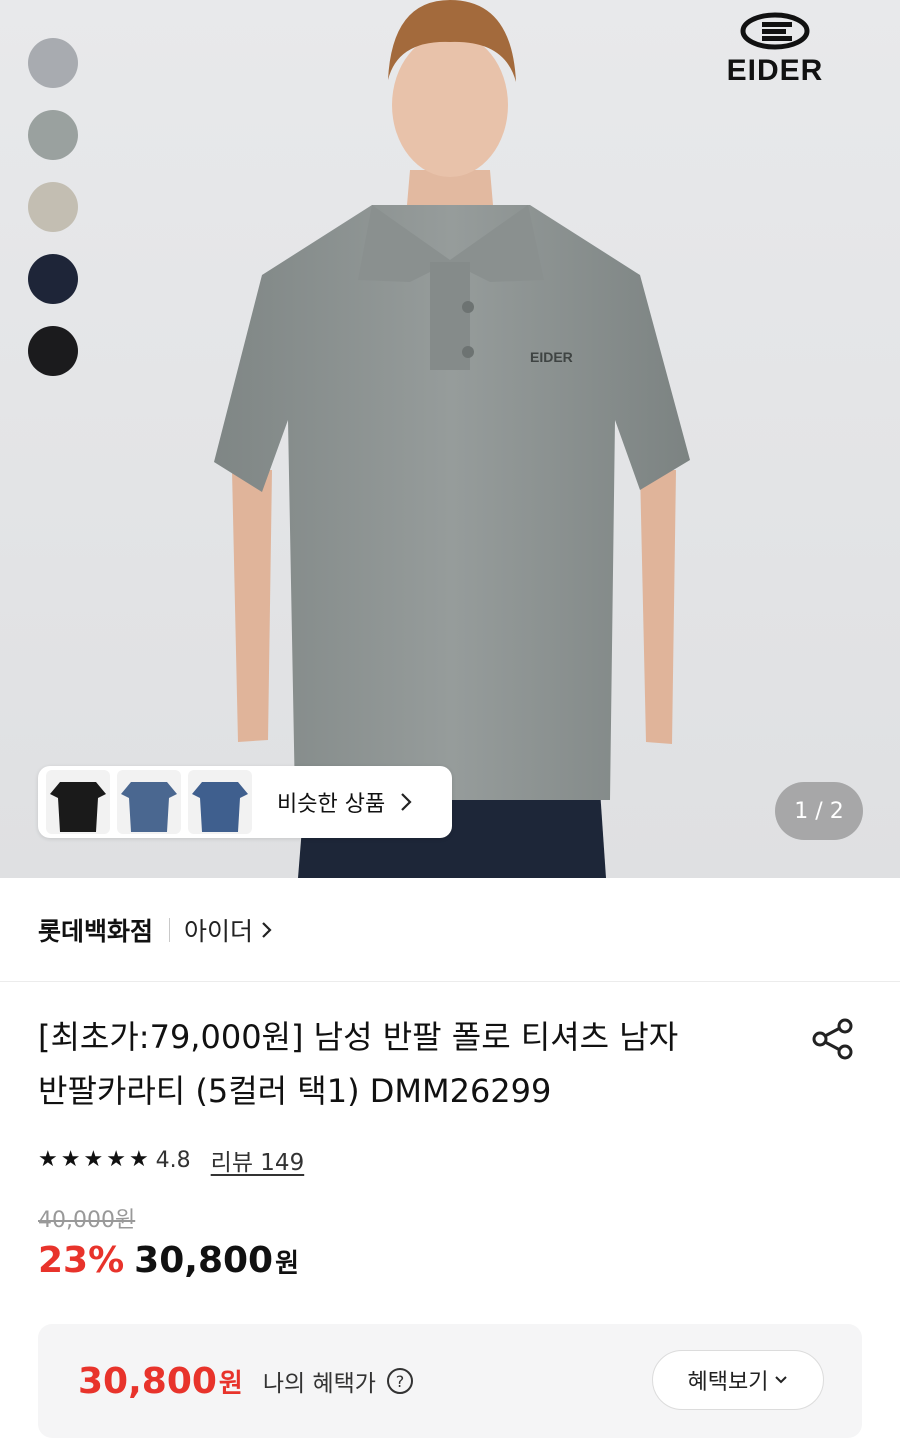 The height and width of the screenshot is (1452, 900). What do you see at coordinates (170, 929) in the screenshot?
I see `store-divider` at bounding box center [170, 929].